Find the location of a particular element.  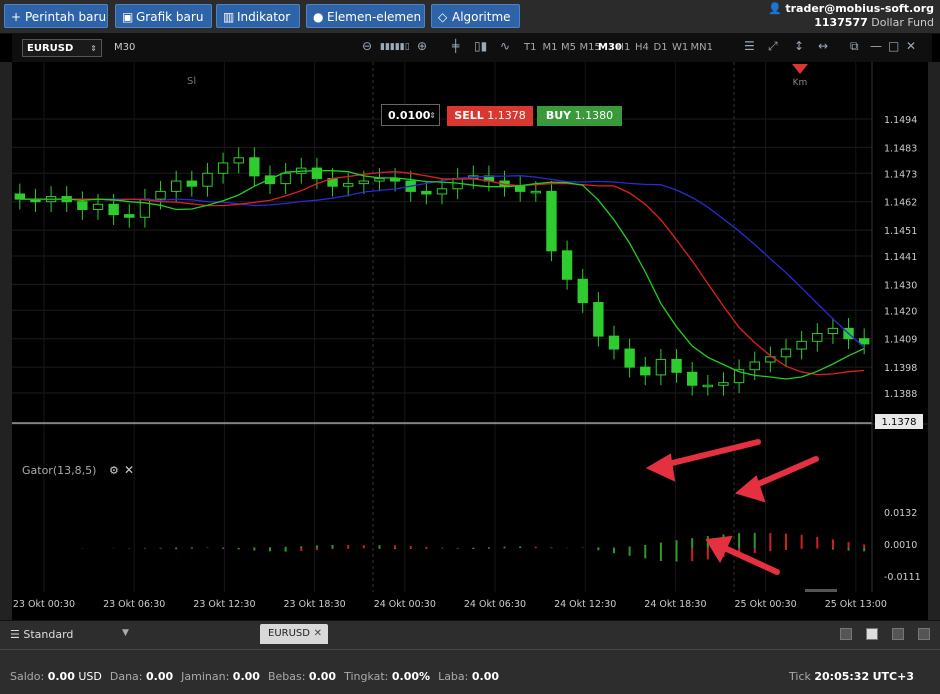

time-tick: 24 Okt 06:30 is located at coordinates (495, 604).